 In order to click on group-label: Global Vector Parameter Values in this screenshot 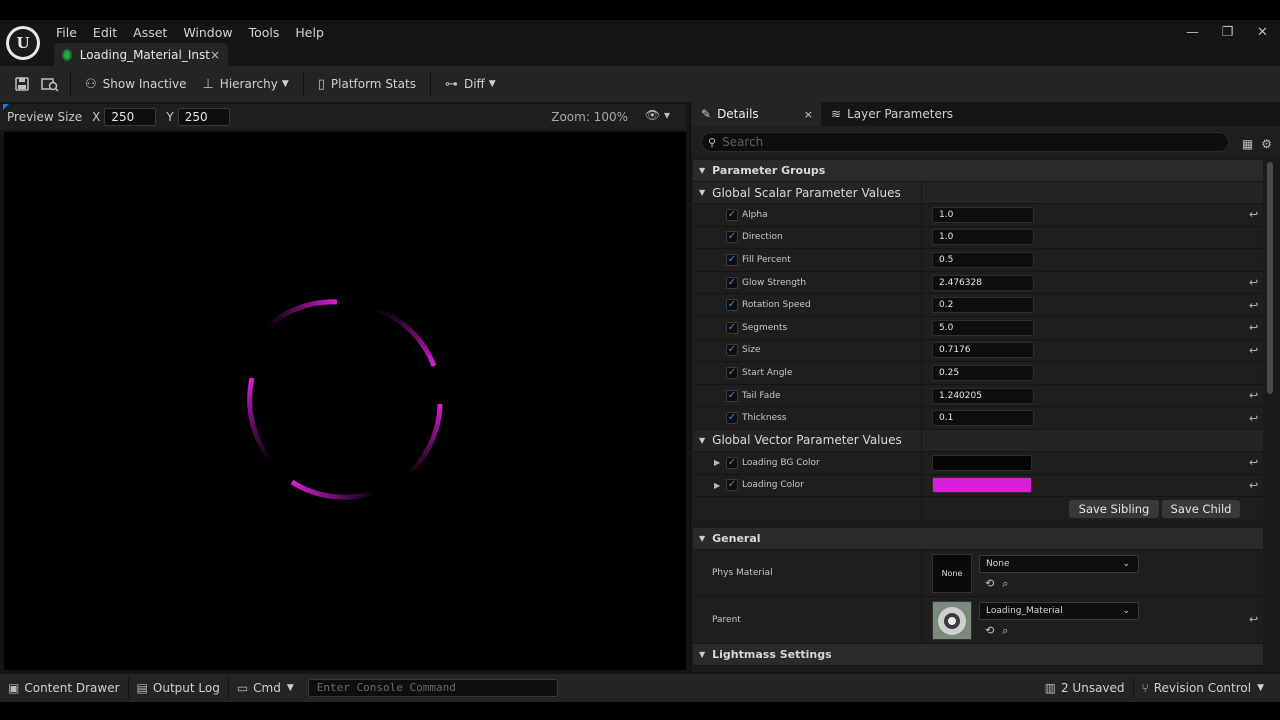, I will do `click(807, 440)`.